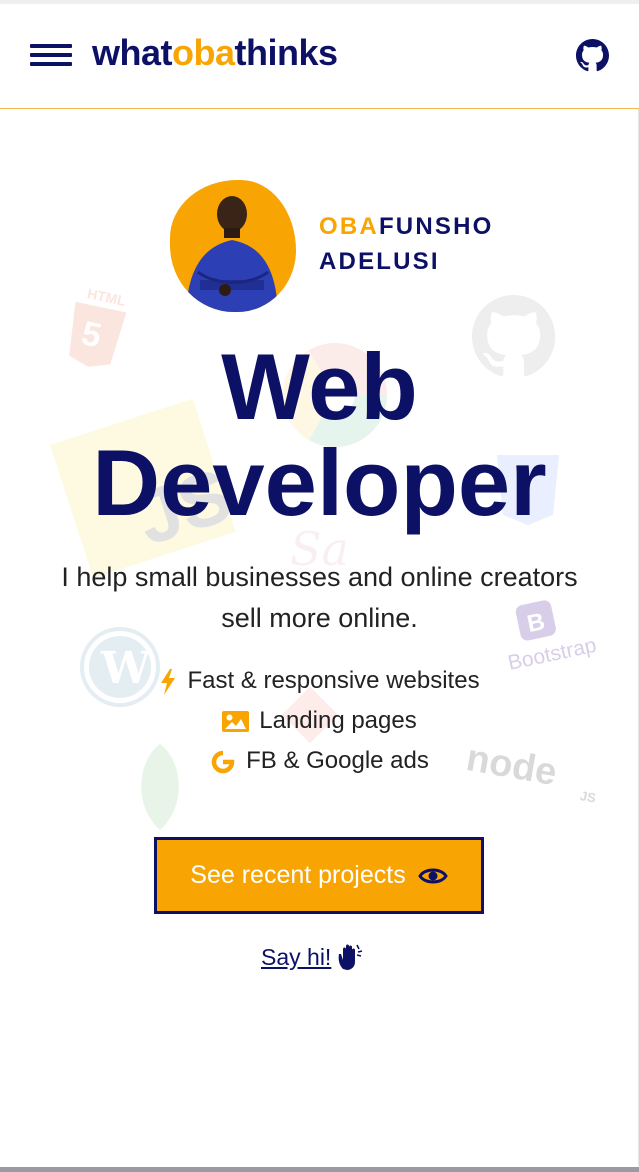 The height and width of the screenshot is (1172, 639). I want to click on cta-label: See recent projects, so click(298, 875).